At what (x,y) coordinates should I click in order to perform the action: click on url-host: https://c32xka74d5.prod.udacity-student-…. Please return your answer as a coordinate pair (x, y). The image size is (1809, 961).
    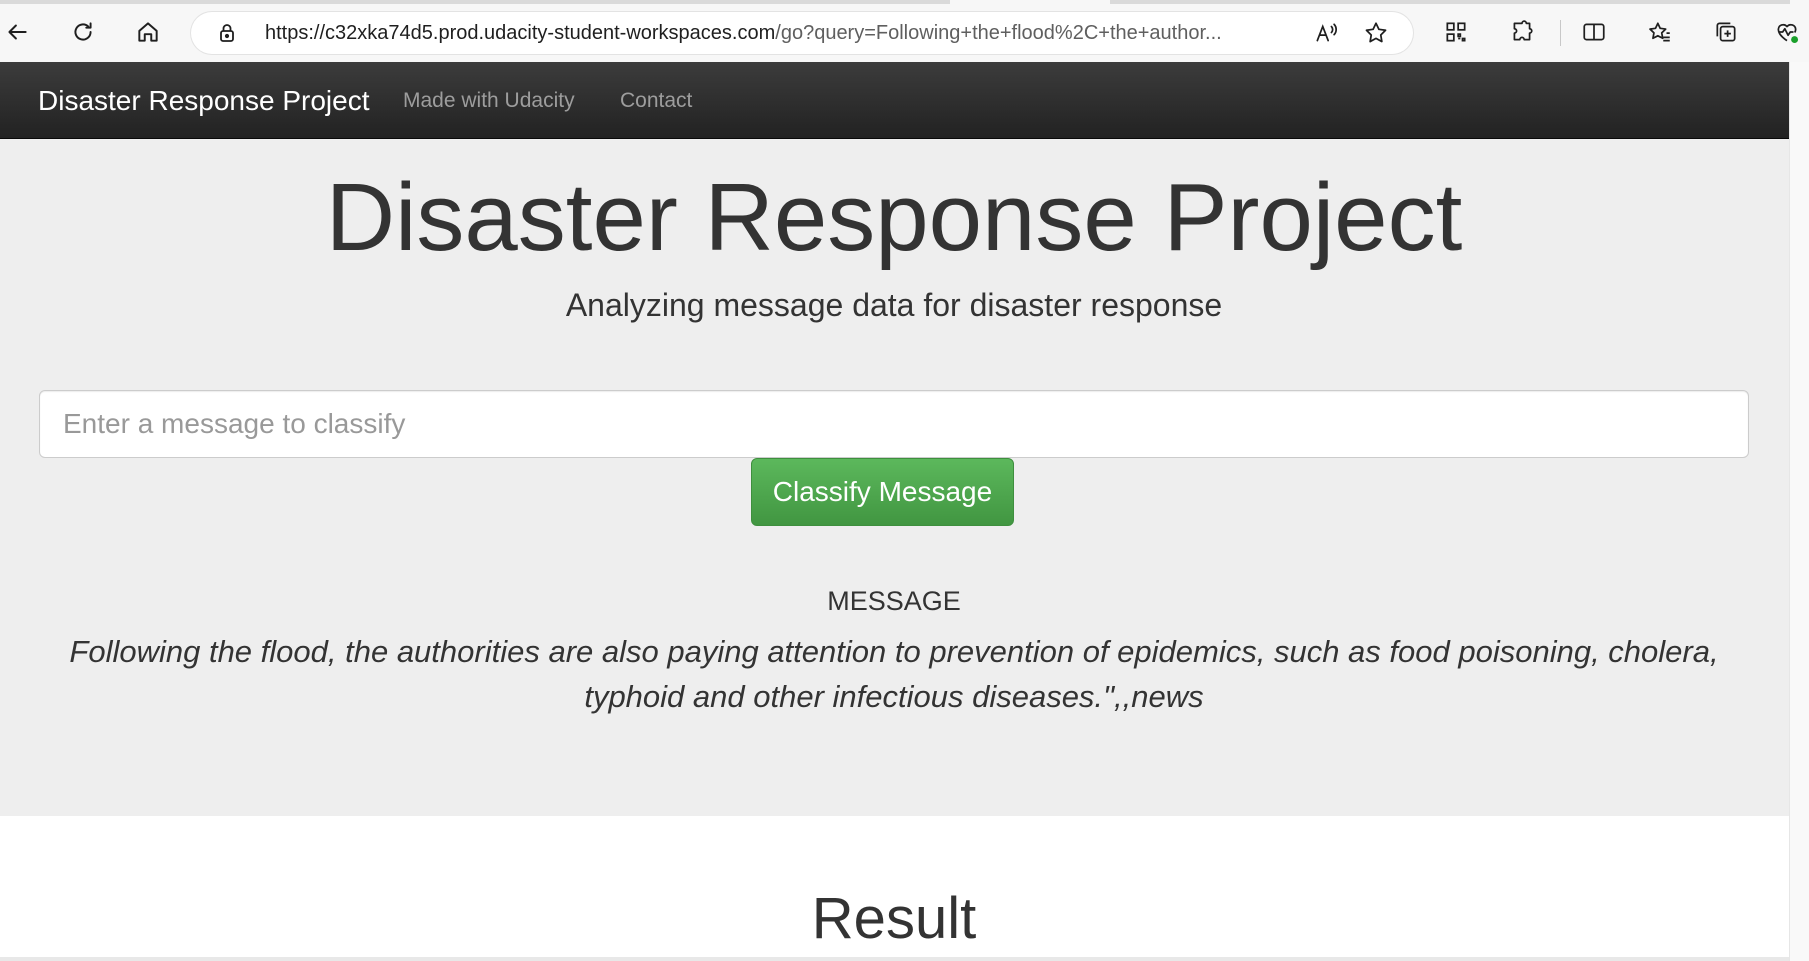
    Looking at the image, I should click on (520, 33).